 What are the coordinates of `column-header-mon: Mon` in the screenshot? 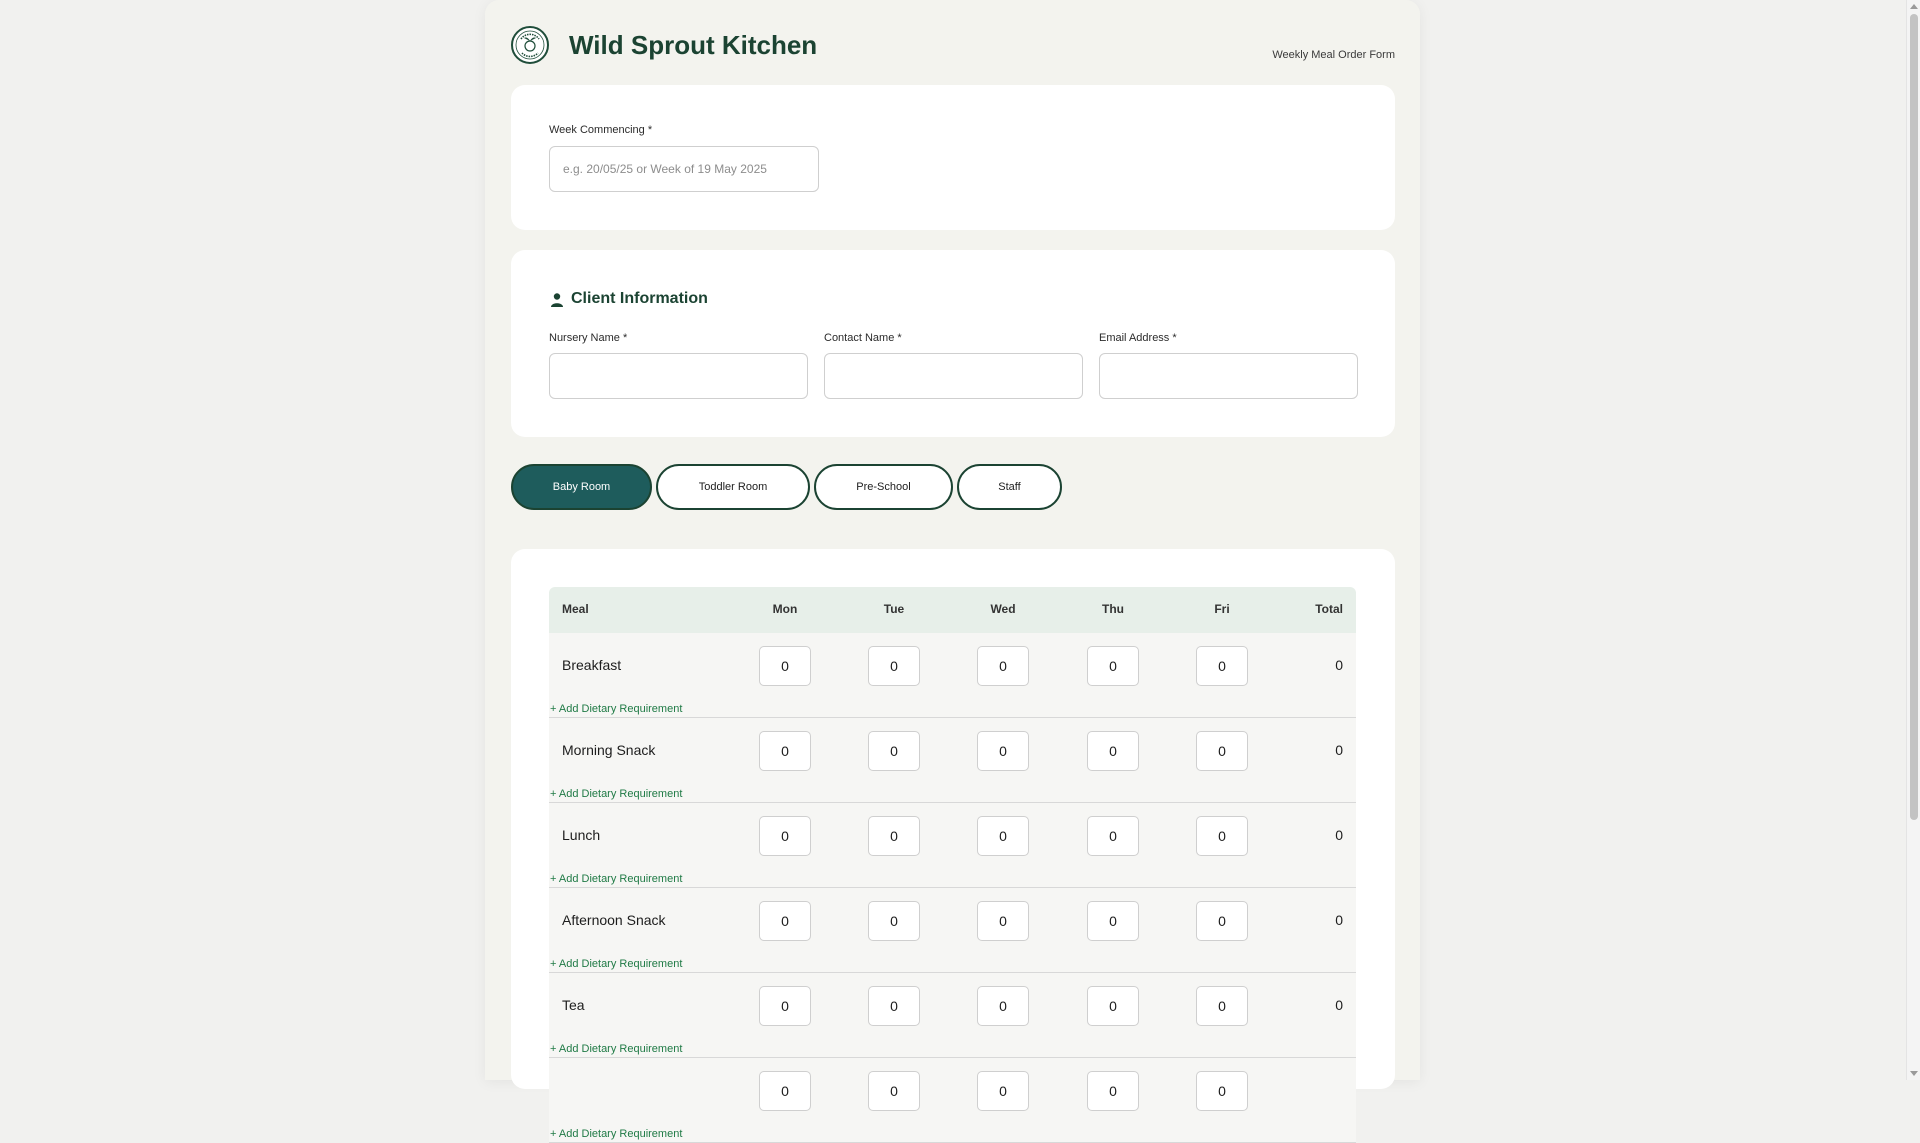 It's located at (785, 609).